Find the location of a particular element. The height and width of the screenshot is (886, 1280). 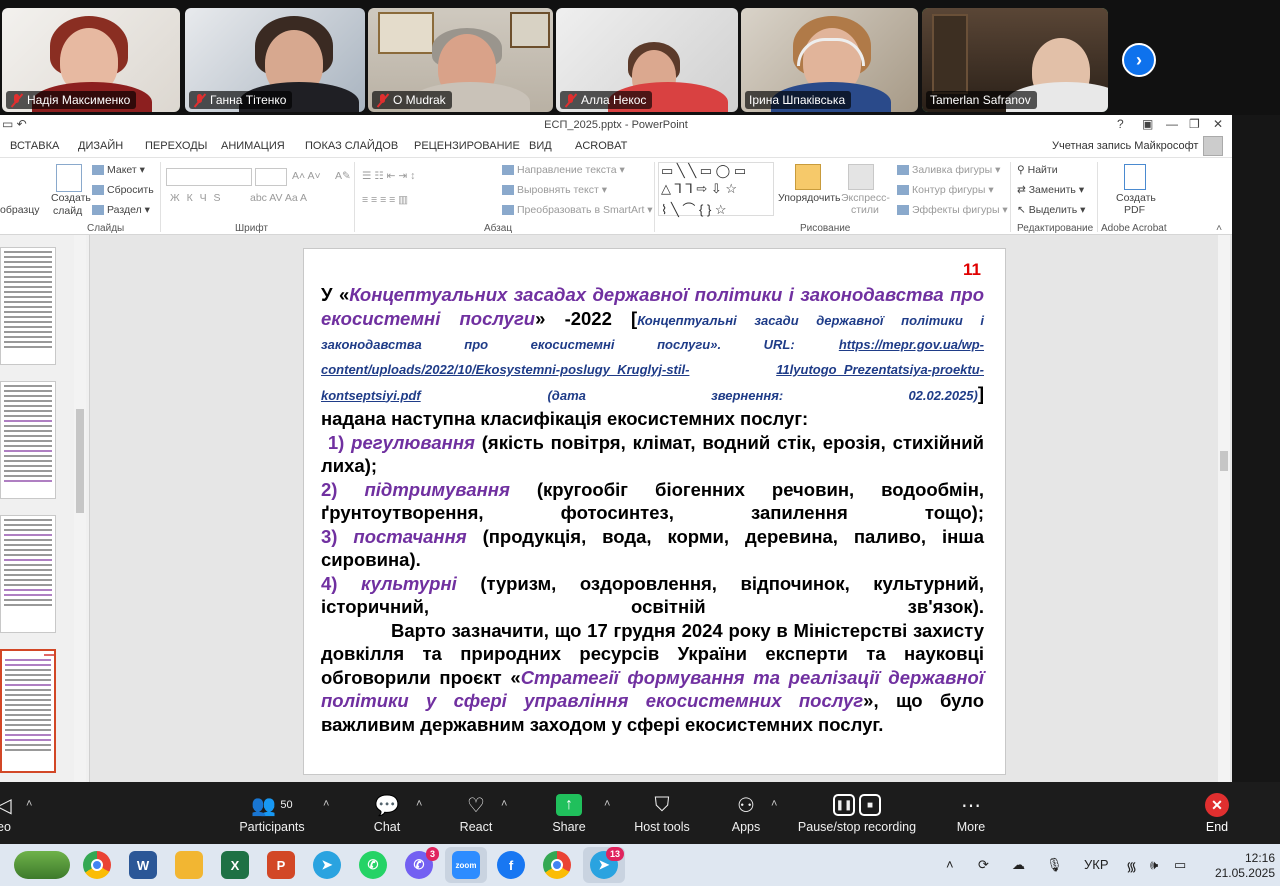

minimize-button: — is located at coordinates (1172, 124).